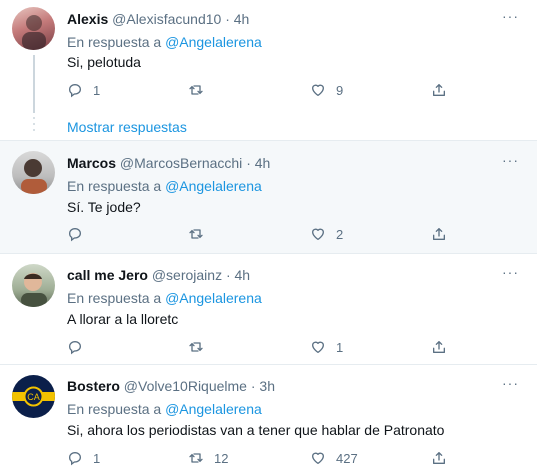  I want to click on tweet-header: Alexis @Alexisfacund10 · 4h, so click(158, 19).